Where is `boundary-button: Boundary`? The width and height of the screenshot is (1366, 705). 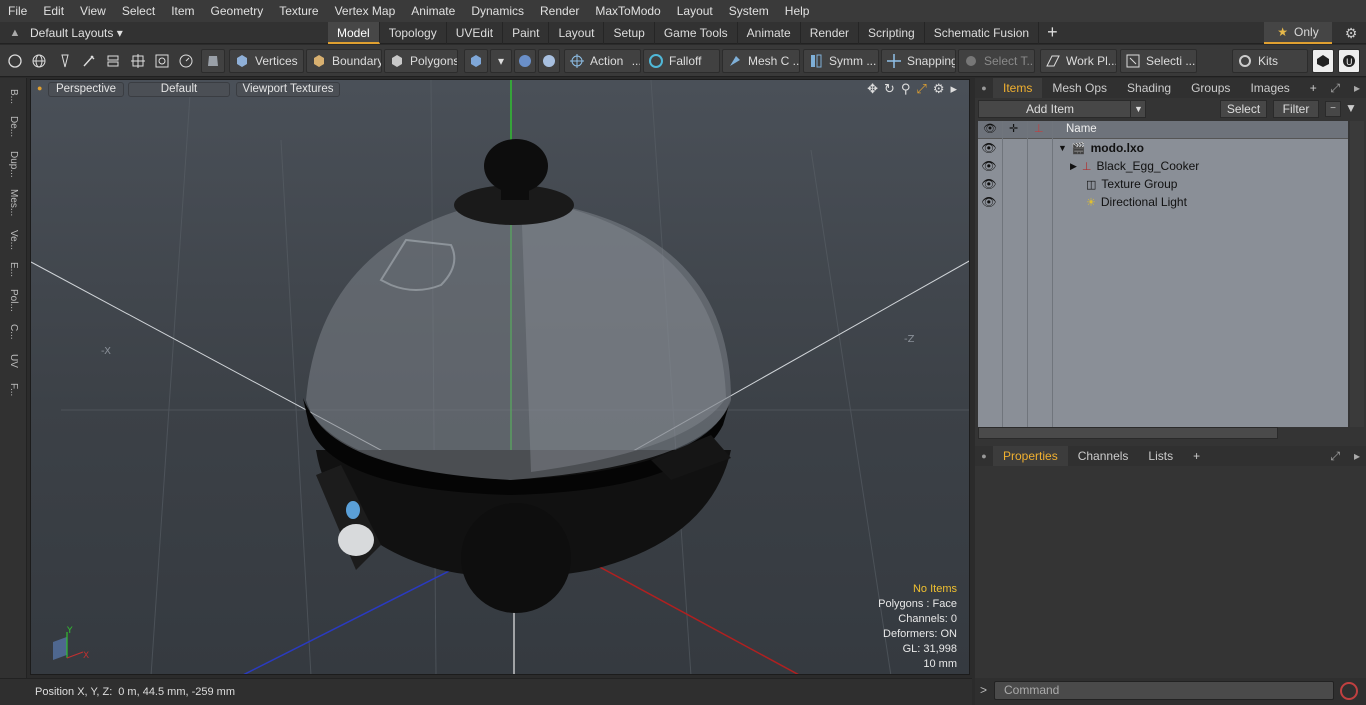
boundary-button: Boundary is located at coordinates (344, 61).